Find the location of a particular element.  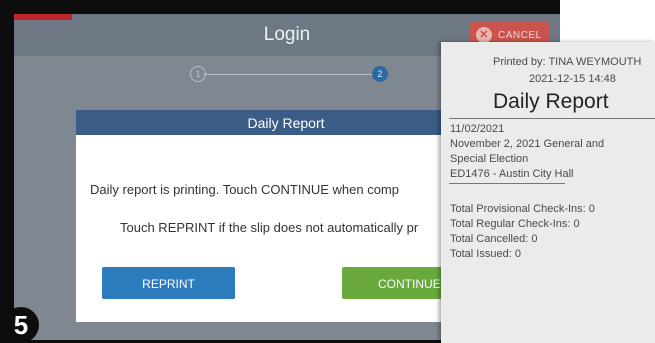

step-connector is located at coordinates (290, 74).